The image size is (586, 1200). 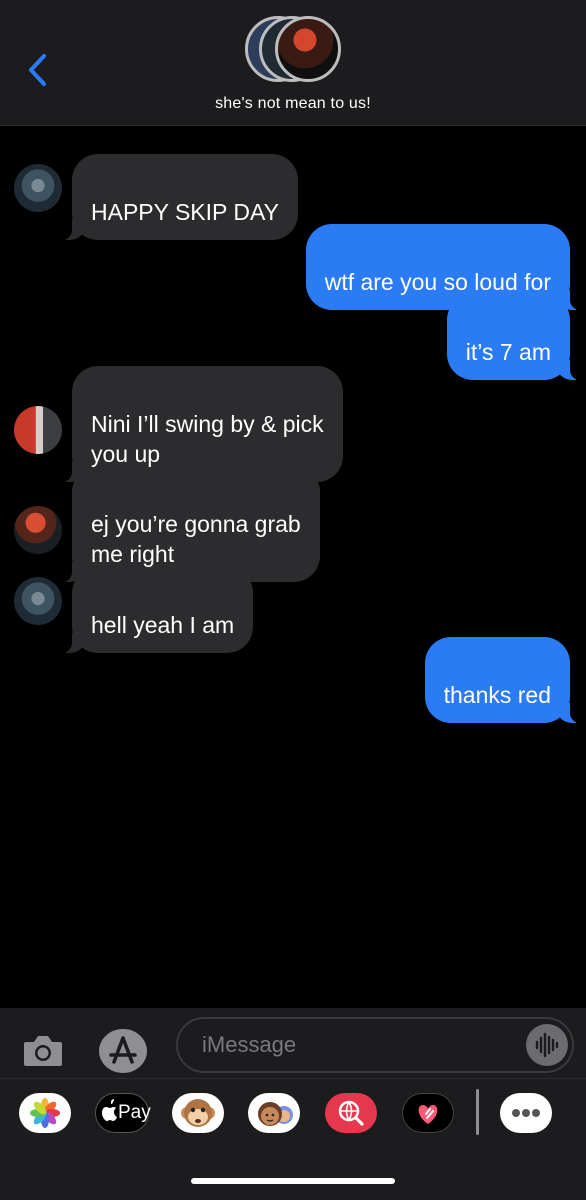 I want to click on web-images-search-app-button, so click(x=351, y=1113).